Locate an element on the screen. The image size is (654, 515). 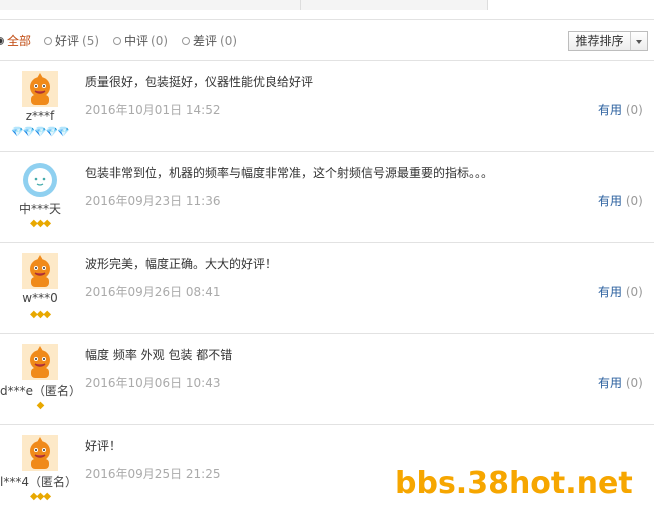
filter-label: 好评 is located at coordinates (67, 41).